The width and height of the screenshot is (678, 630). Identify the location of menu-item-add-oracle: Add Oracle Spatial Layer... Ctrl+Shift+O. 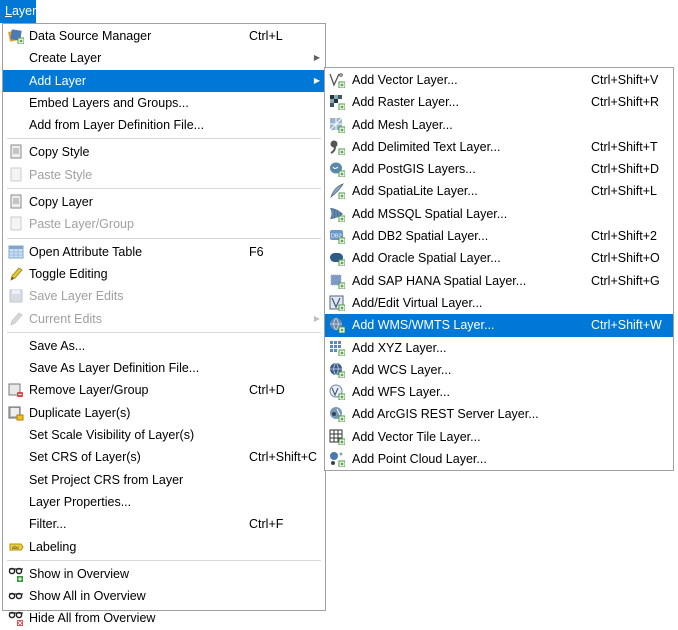
(499, 258).